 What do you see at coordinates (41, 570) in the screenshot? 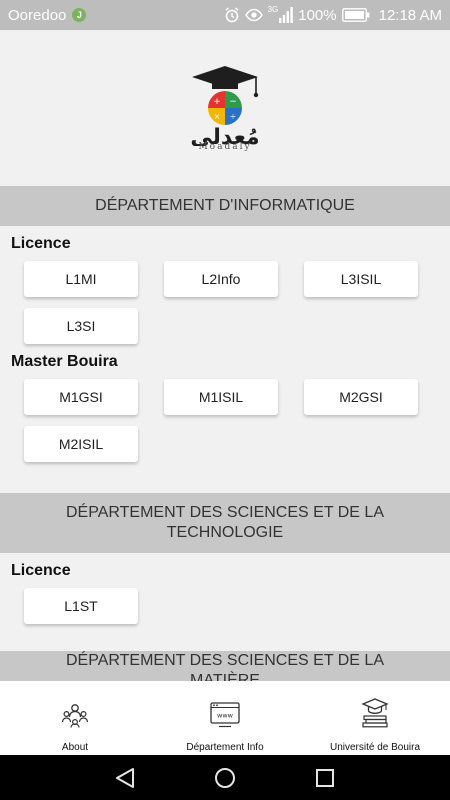
I see `group-title-licence-st: Licence` at bounding box center [41, 570].